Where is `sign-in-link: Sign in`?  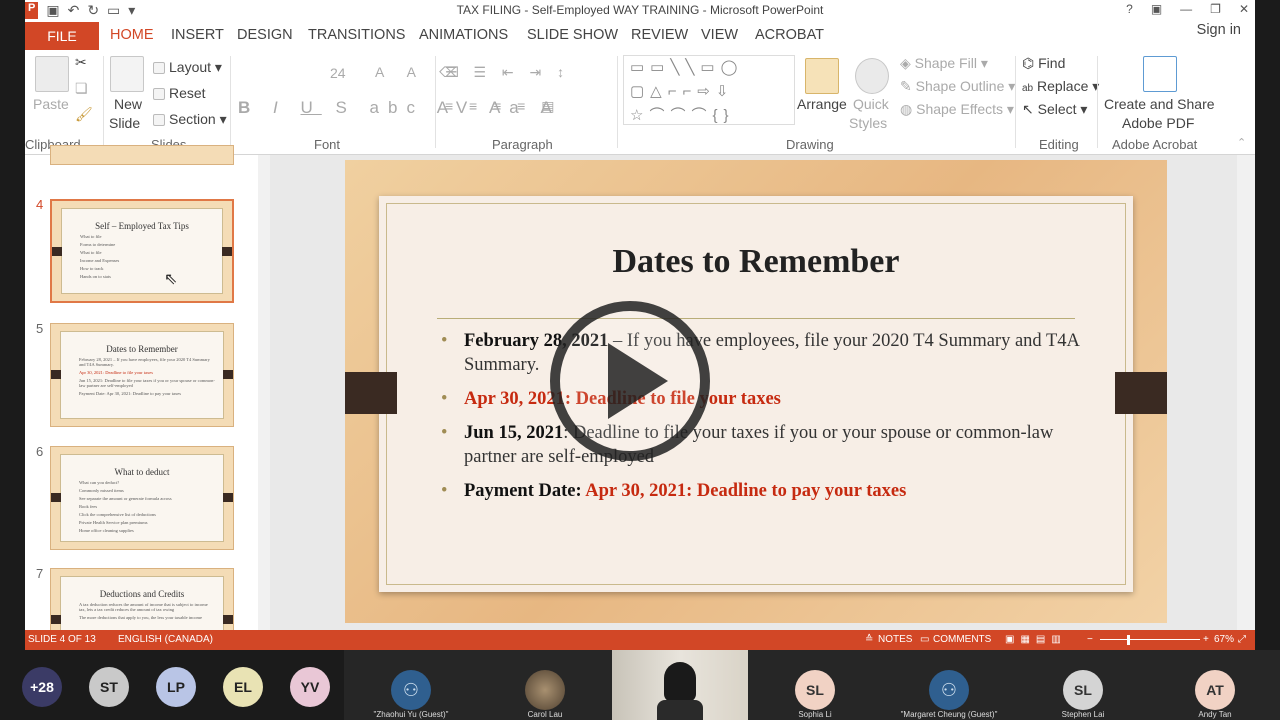 sign-in-link: Sign in is located at coordinates (1219, 30).